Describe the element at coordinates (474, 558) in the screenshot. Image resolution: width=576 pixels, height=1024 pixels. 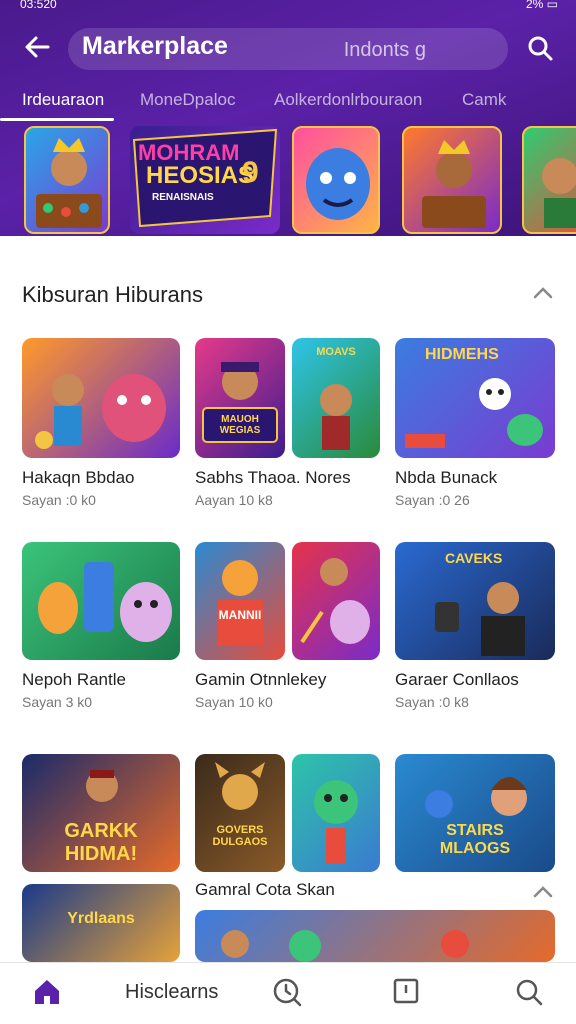
I see `art-title: CAVEKS` at that location.